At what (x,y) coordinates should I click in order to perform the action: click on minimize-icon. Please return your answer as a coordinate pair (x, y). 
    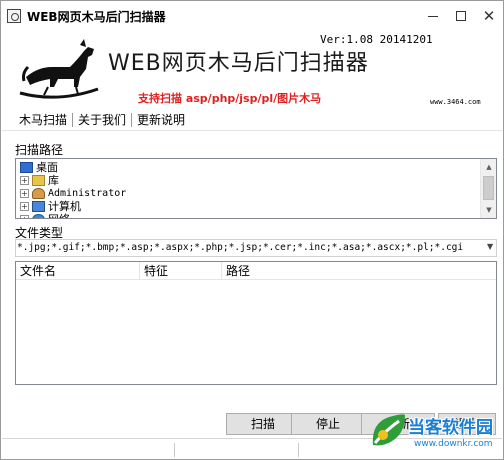
    Looking at the image, I should click on (433, 16).